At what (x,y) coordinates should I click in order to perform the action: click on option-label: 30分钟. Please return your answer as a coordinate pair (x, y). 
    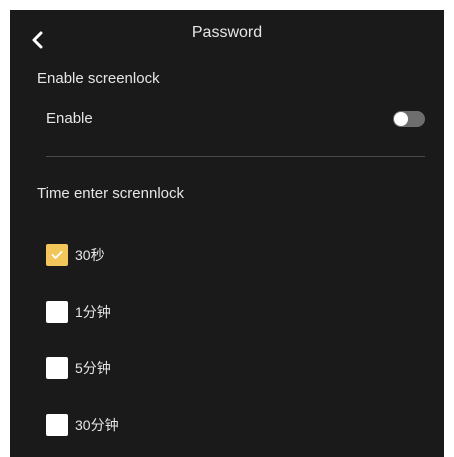
    Looking at the image, I should click on (97, 425).